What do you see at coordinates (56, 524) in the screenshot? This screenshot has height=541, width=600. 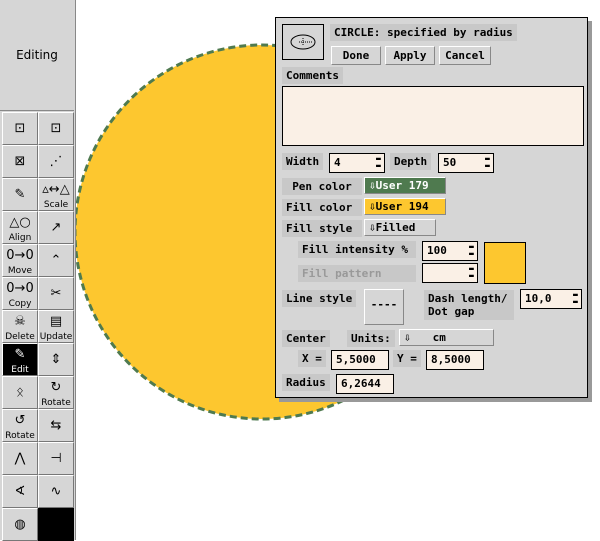 I see `tool-button-empty` at bounding box center [56, 524].